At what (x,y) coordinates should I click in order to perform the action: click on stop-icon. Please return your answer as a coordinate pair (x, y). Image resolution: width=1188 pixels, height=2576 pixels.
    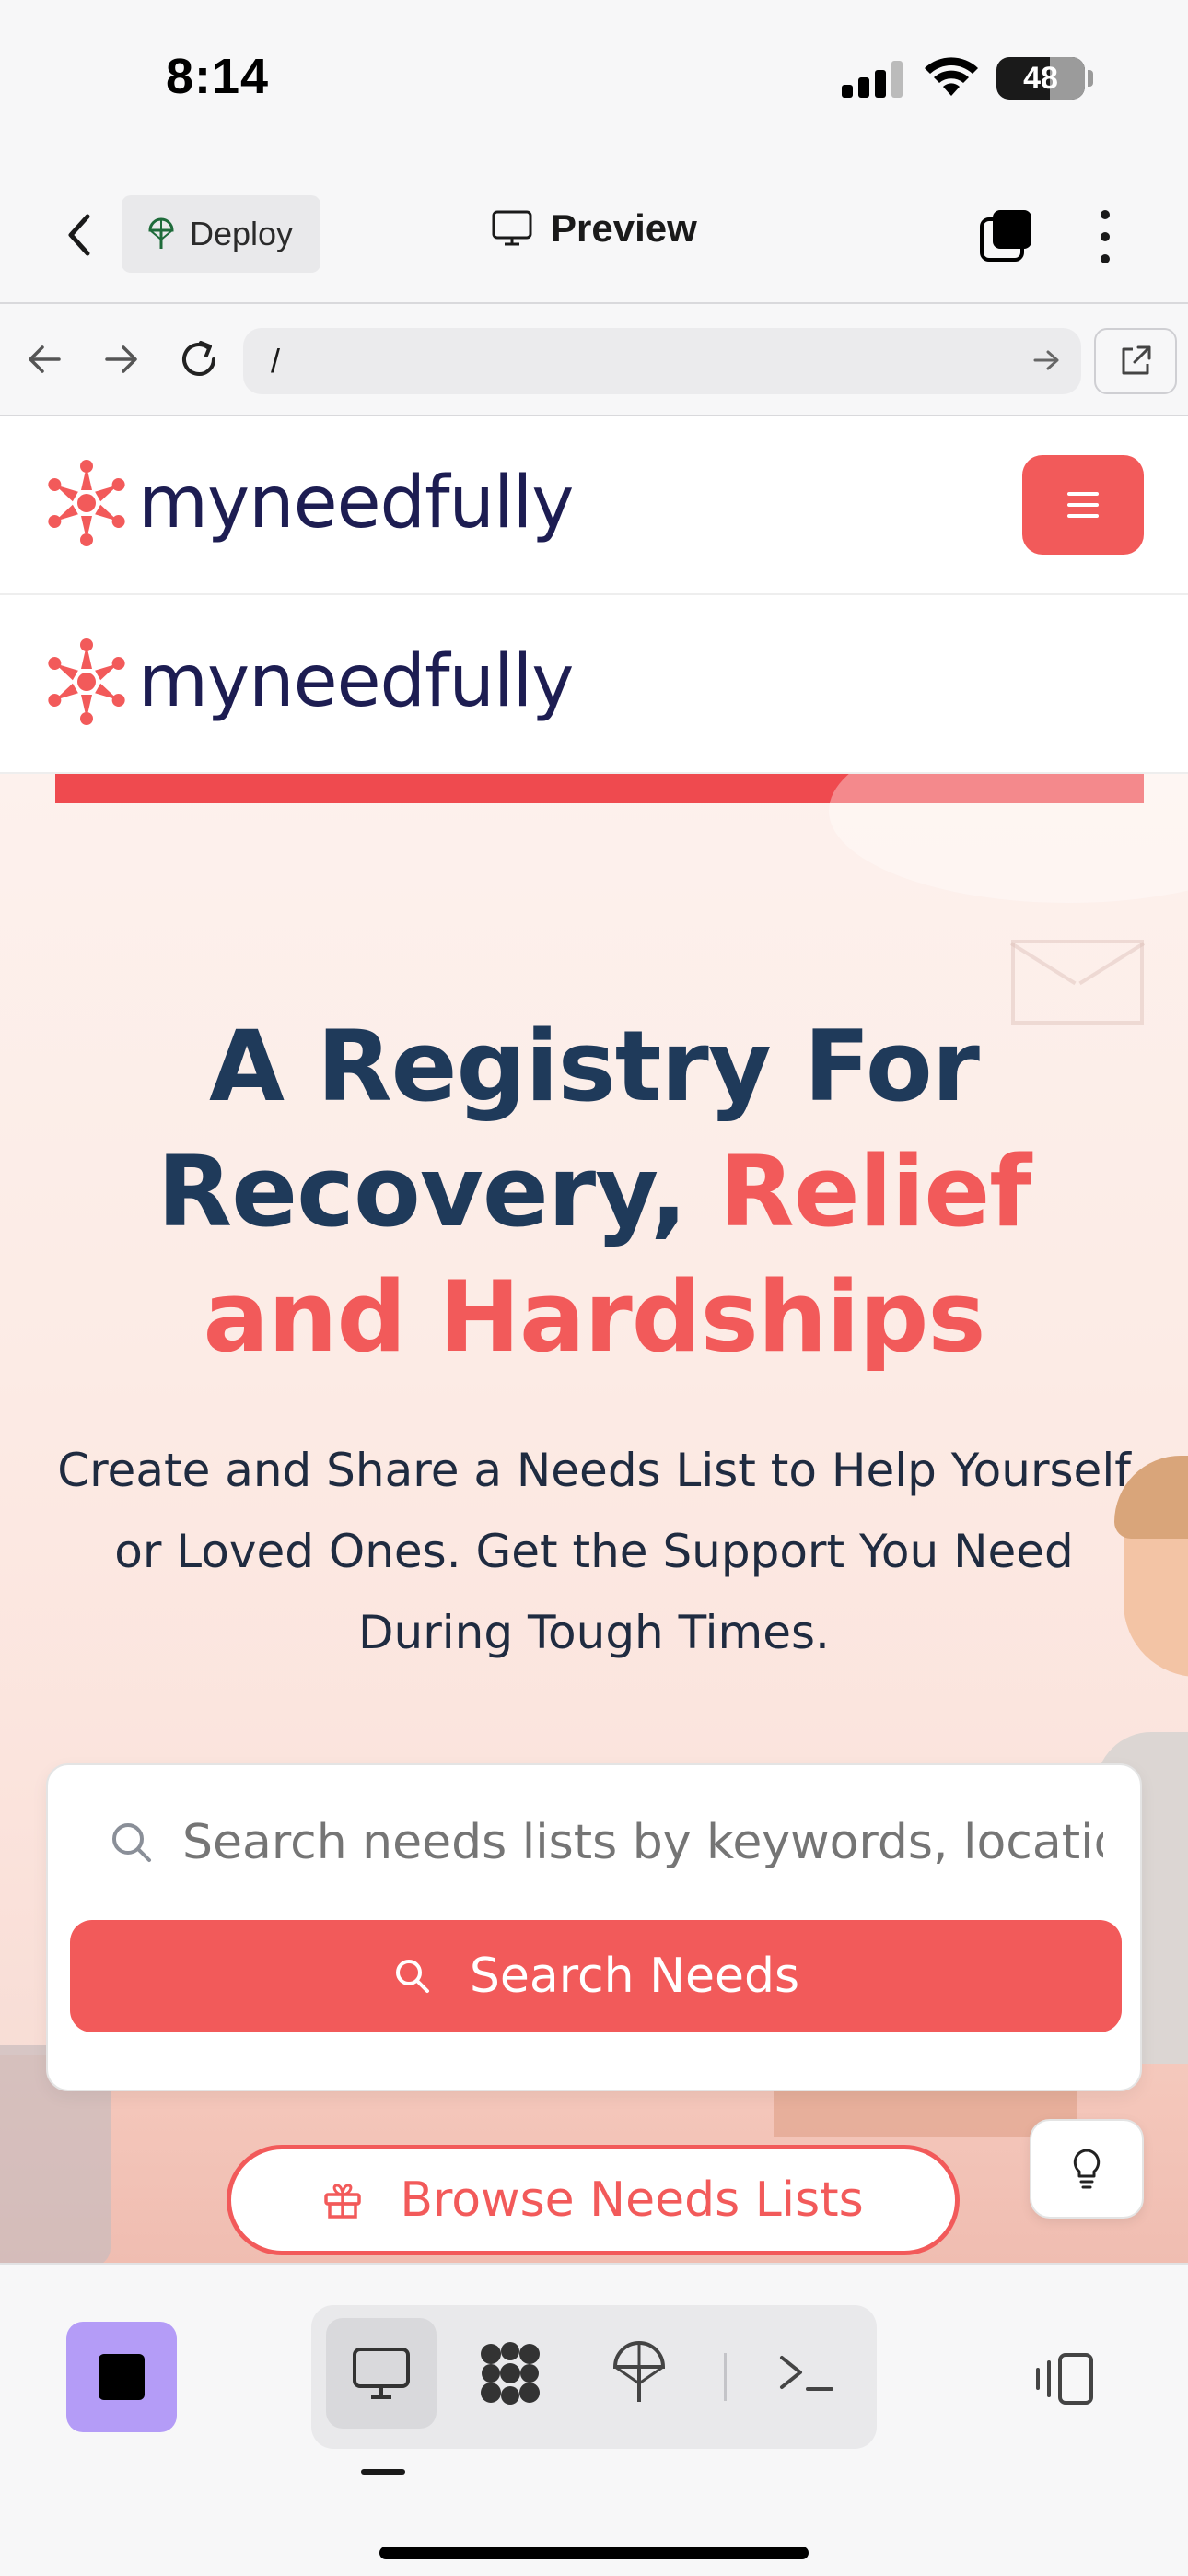
    Looking at the image, I should click on (122, 2377).